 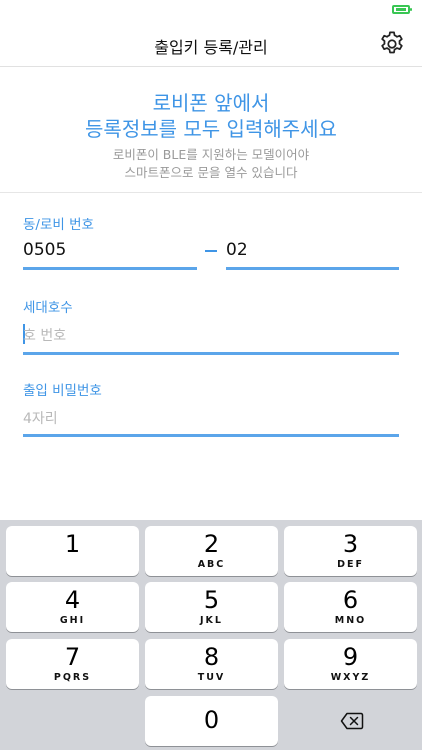 What do you see at coordinates (392, 44) in the screenshot?
I see `gear-icon` at bounding box center [392, 44].